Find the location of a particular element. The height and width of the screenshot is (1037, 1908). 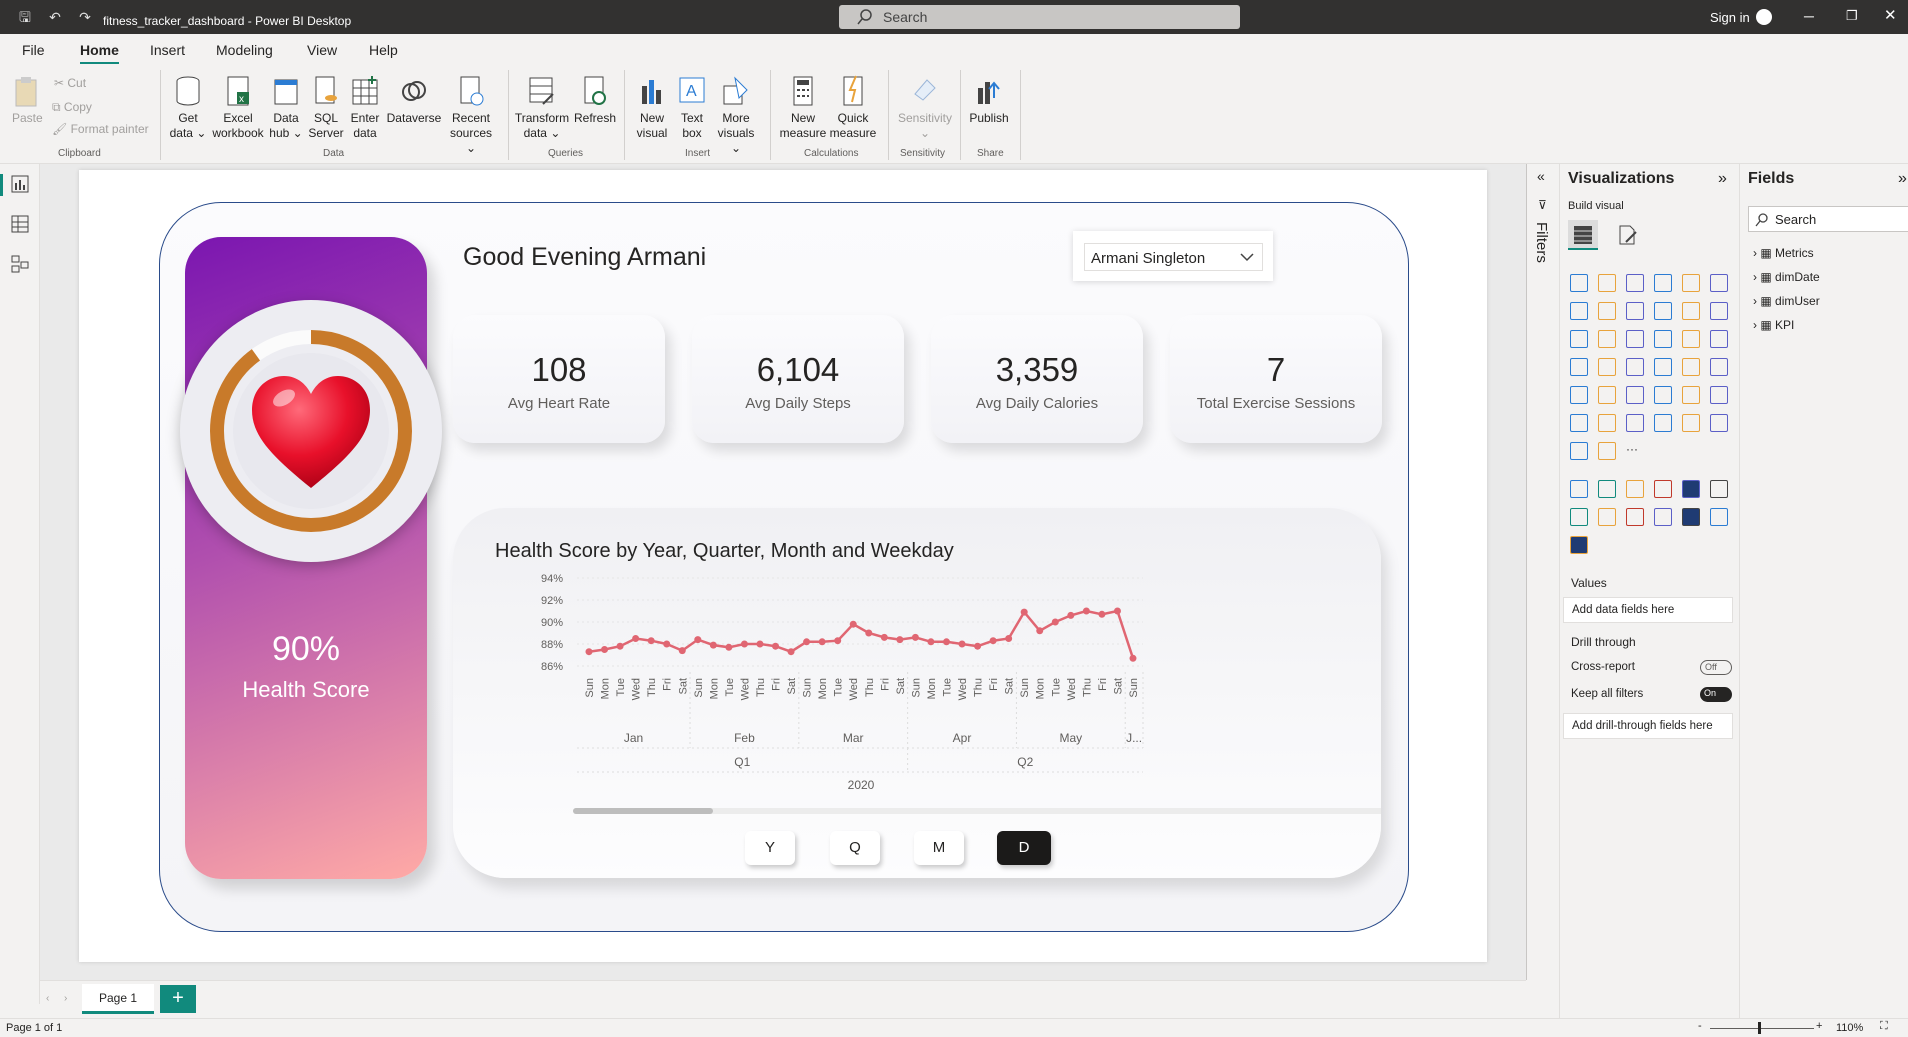

paginated-icon is located at coordinates (1663, 423).